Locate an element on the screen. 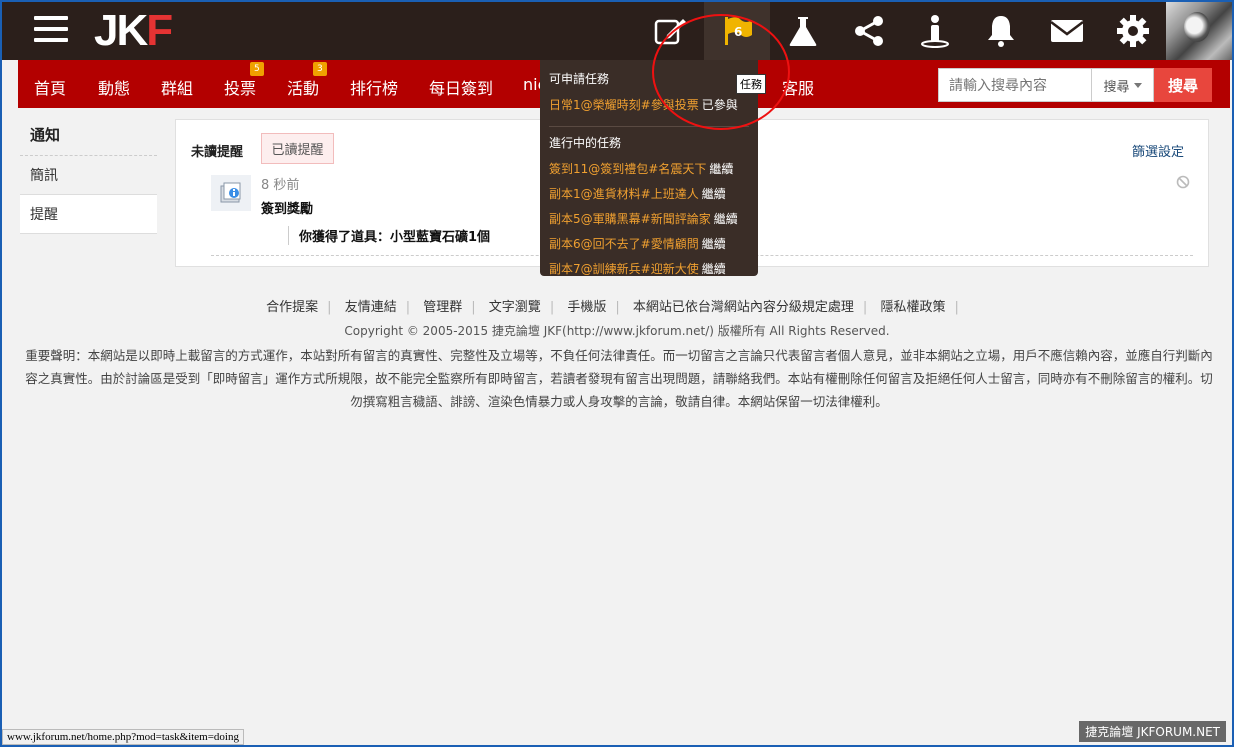  notice-body: 你獲得了道具：小型藍寶石礦1個 is located at coordinates (389, 235).